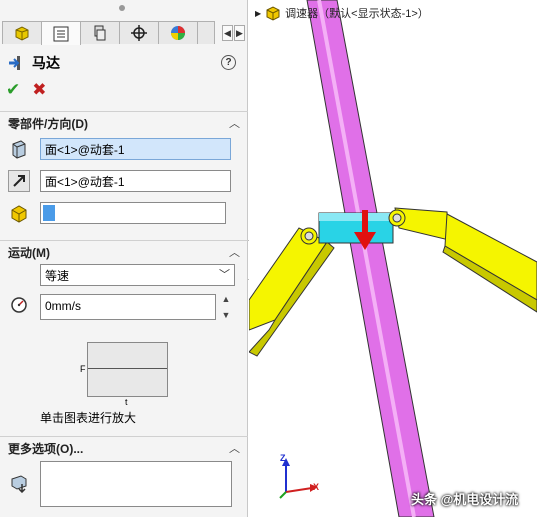  I want to click on selection-color-swatch, so click(49, 213).